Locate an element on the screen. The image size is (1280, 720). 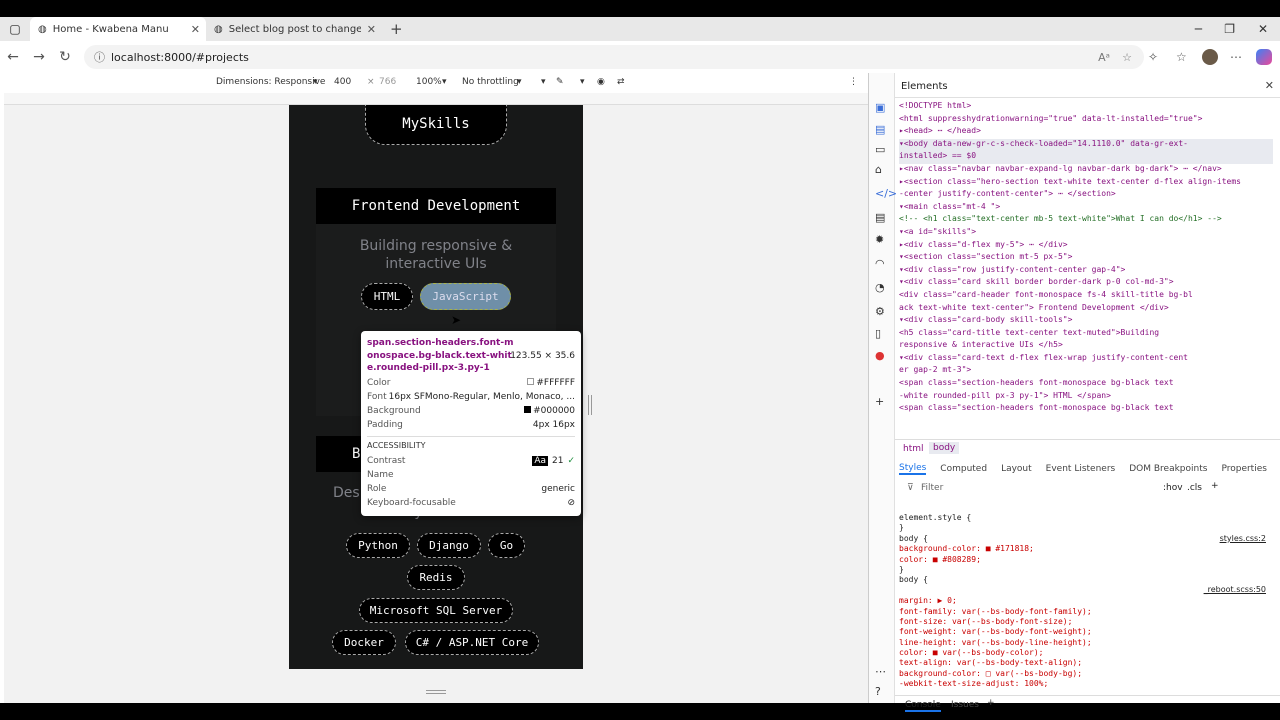
add-tab-icon: + is located at coordinates (991, 703).